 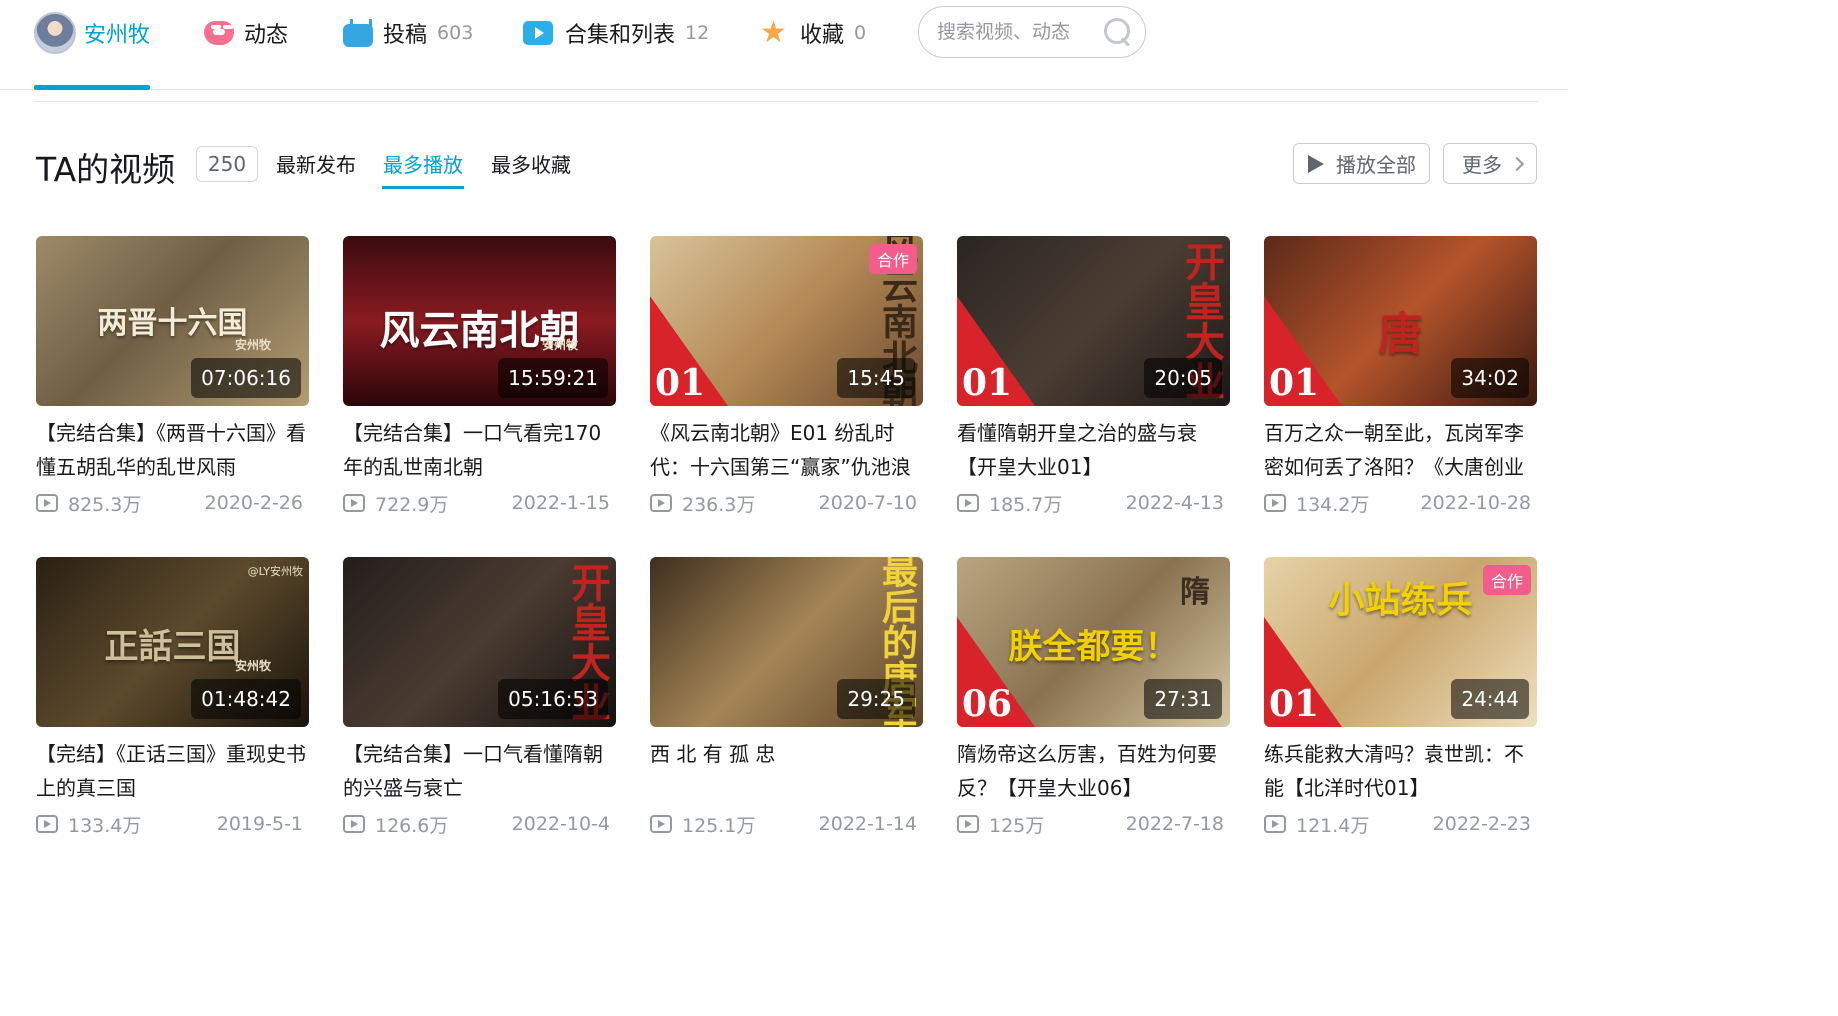 I want to click on search-box, so click(x=1032, y=32).